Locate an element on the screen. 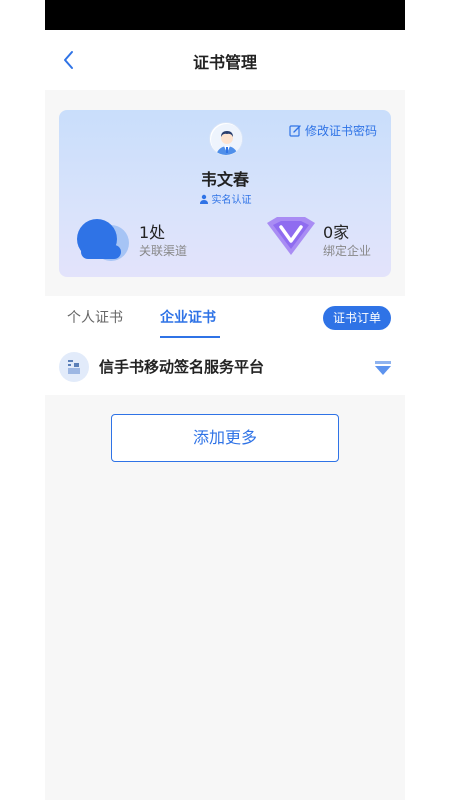  enterprises-count: 0家 is located at coordinates (336, 232).